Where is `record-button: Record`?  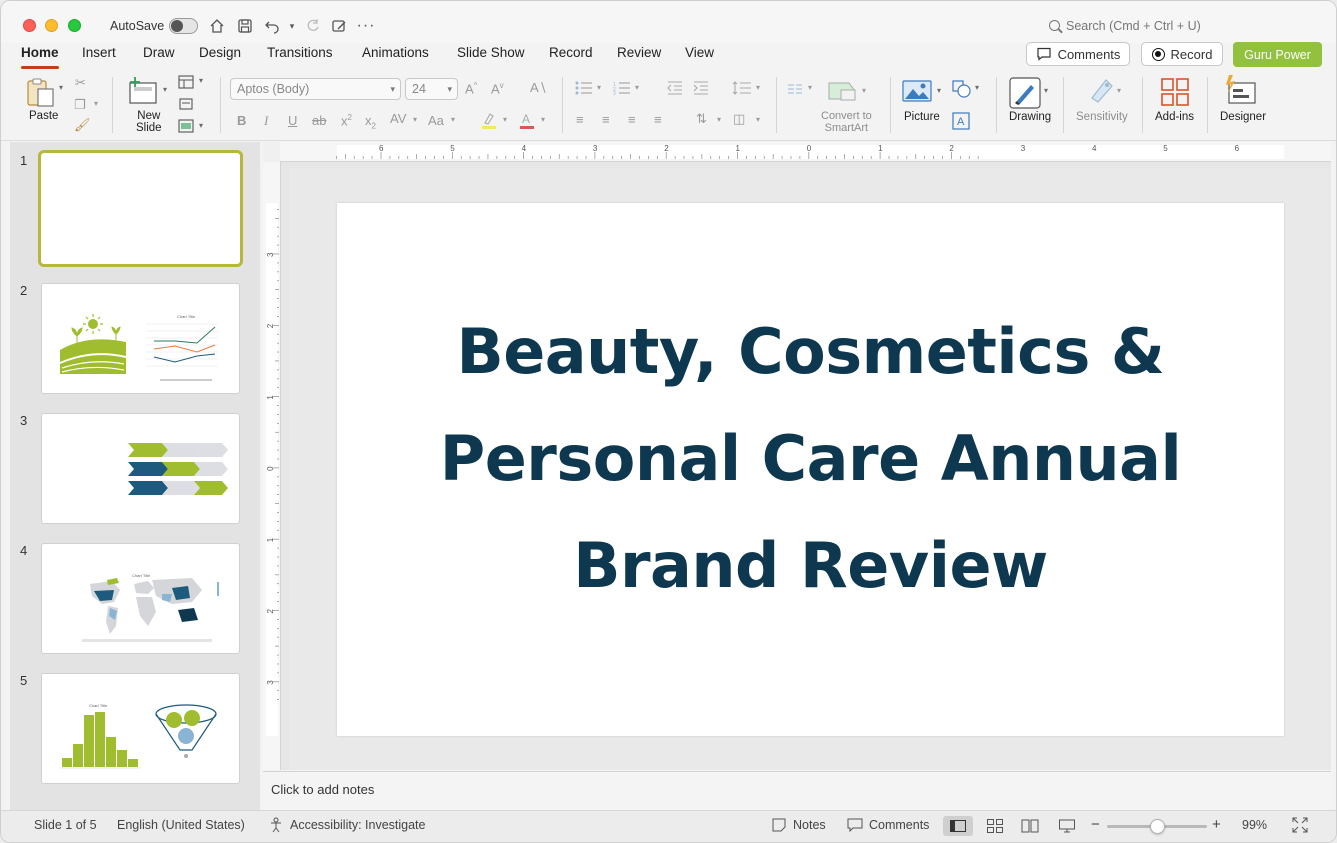
record-button: Record is located at coordinates (1182, 54).